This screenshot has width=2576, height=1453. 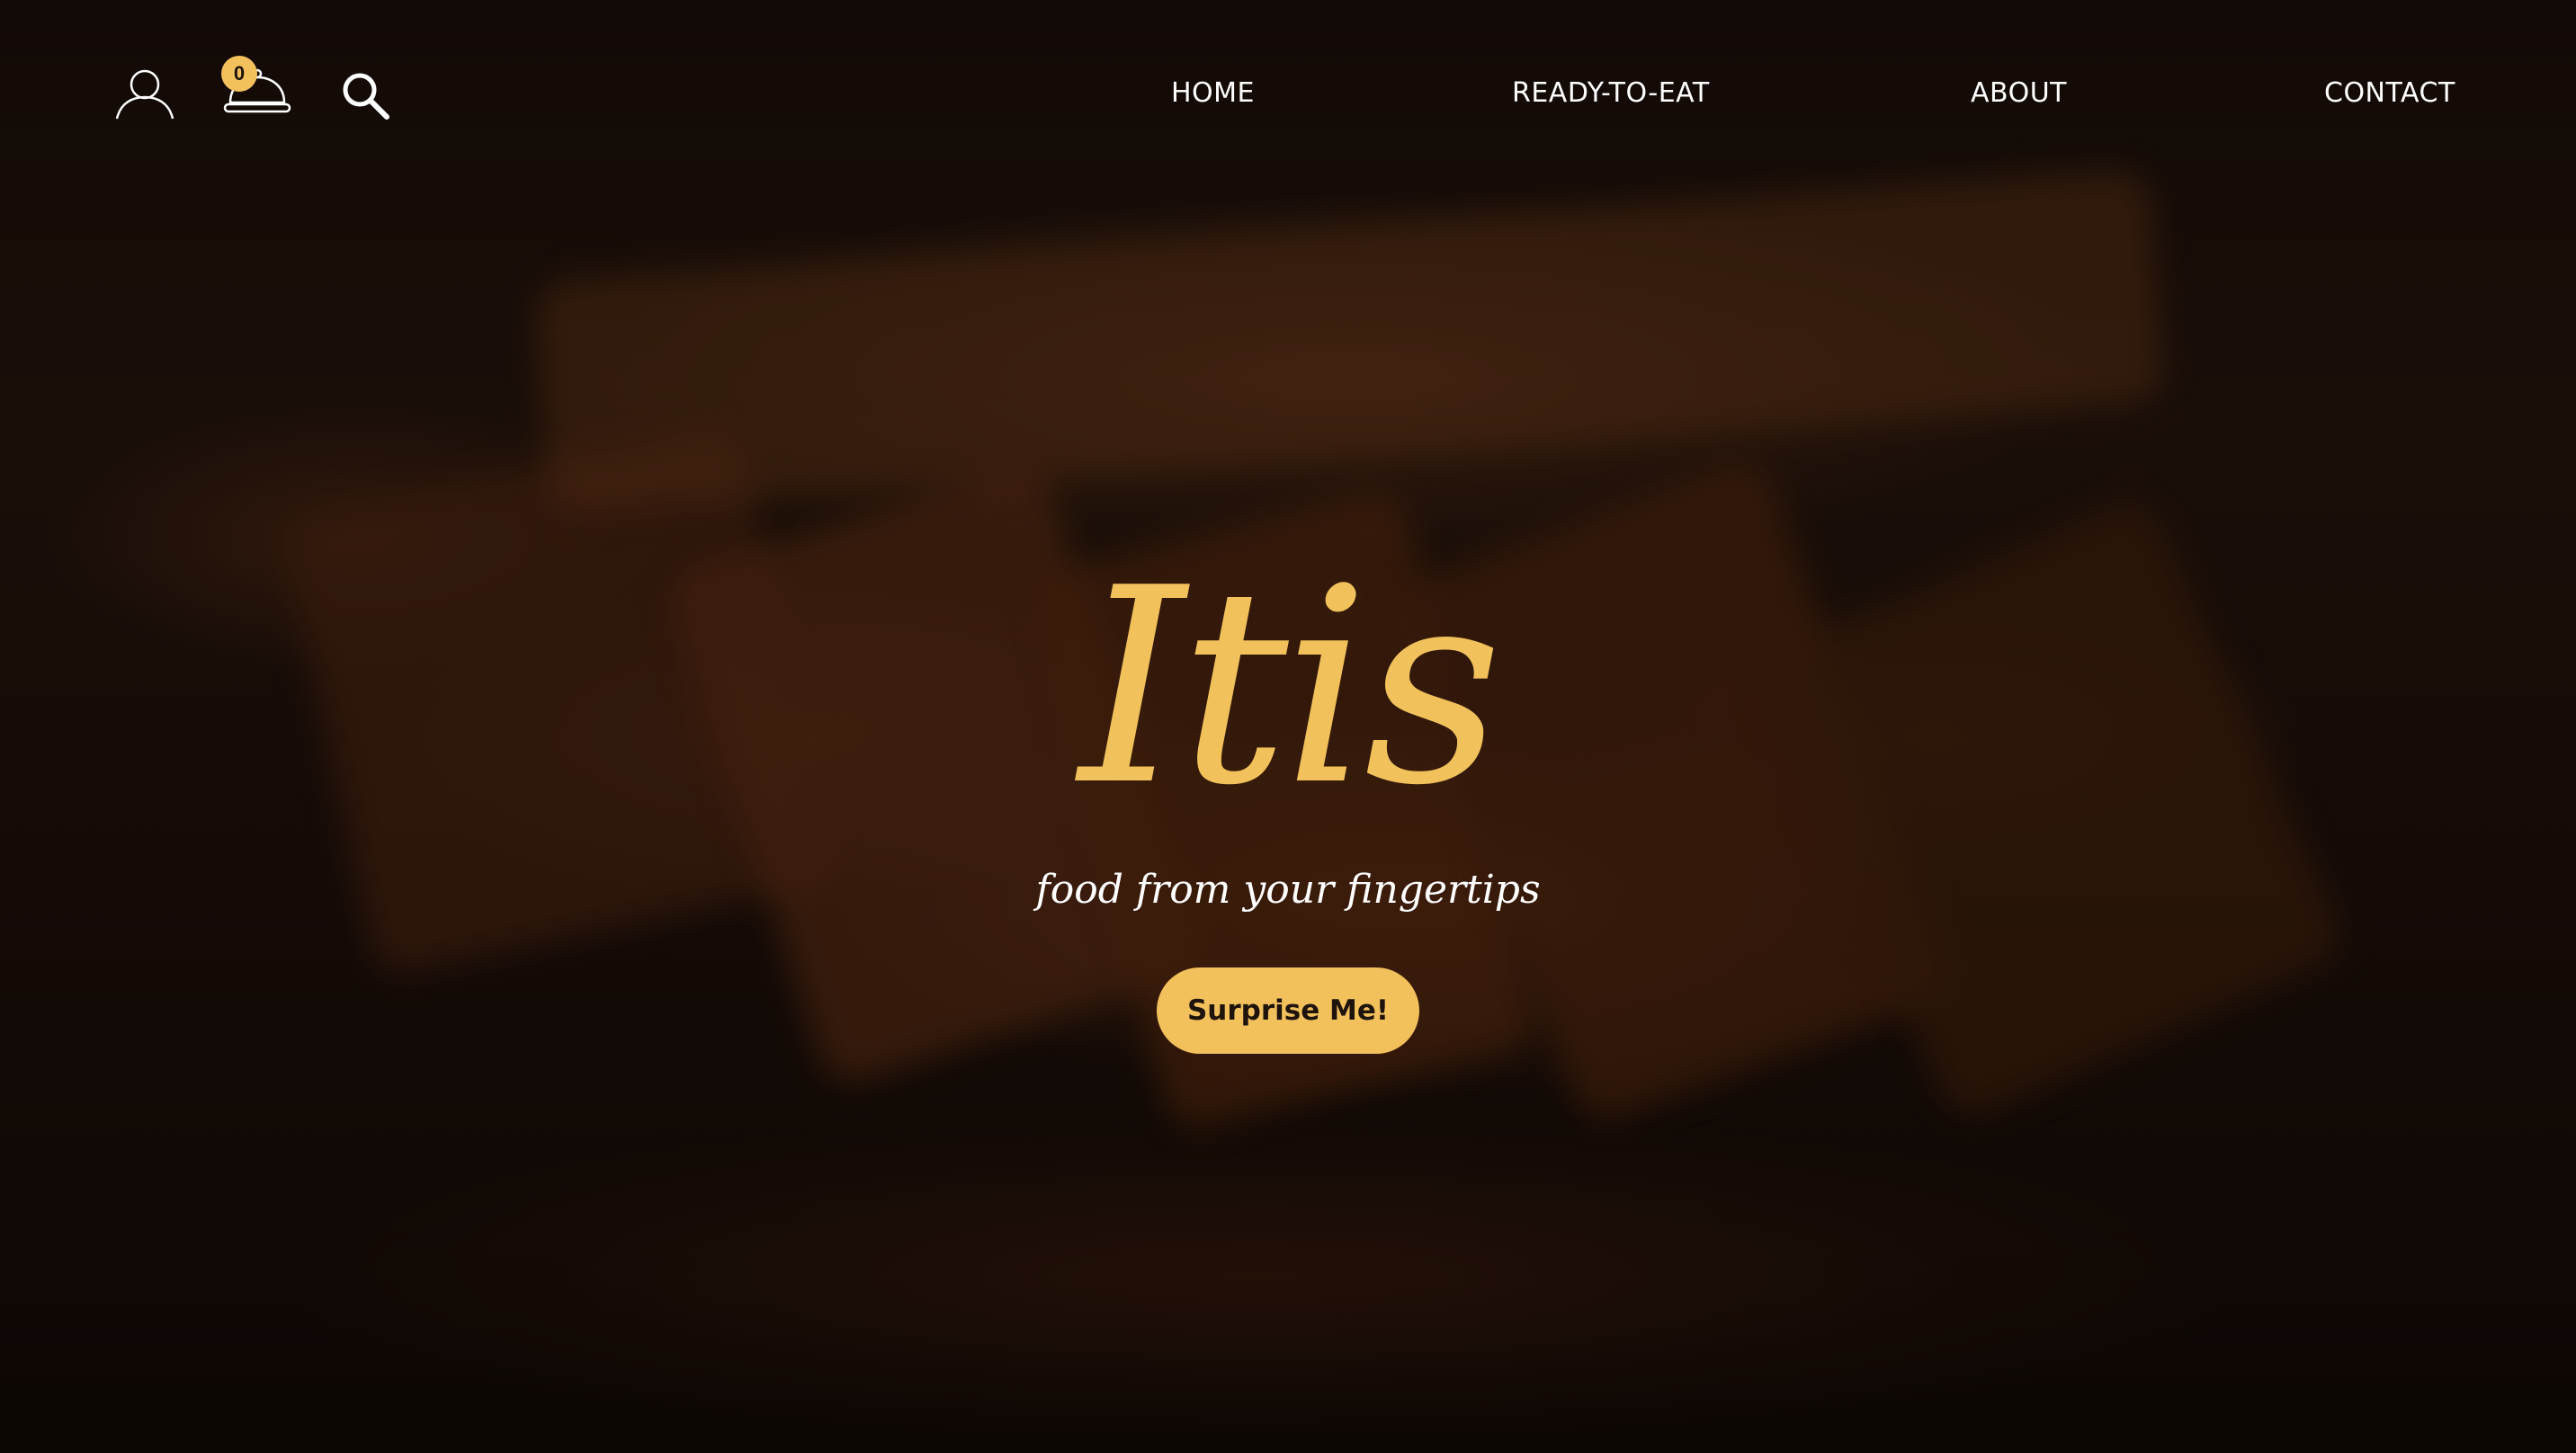 What do you see at coordinates (1611, 93) in the screenshot?
I see `nav-ready-to-eat-link: READY-TO-EAT` at bounding box center [1611, 93].